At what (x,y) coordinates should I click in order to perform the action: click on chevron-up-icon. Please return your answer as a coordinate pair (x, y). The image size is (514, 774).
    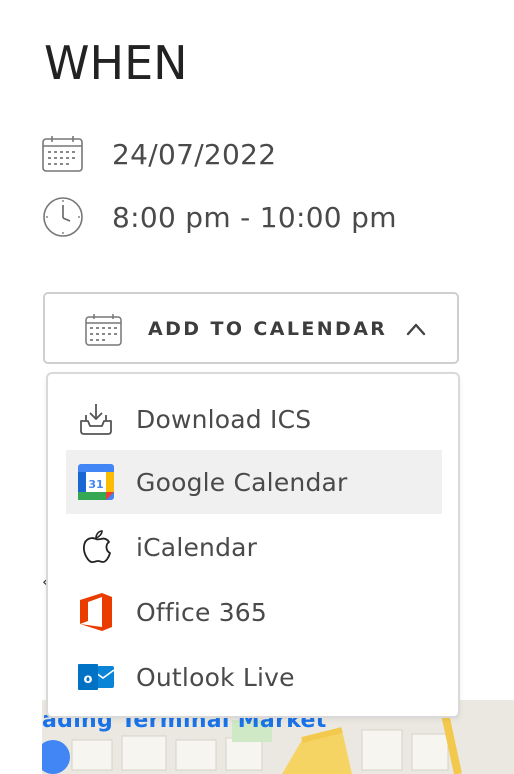
    Looking at the image, I should click on (416, 330).